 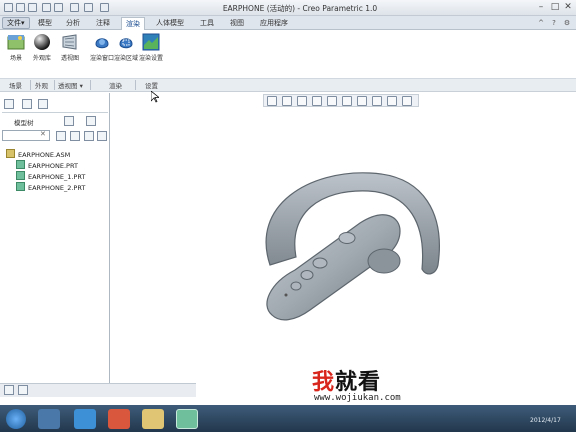 What do you see at coordinates (104, 7) in the screenshot?
I see `close-window-icon` at bounding box center [104, 7].